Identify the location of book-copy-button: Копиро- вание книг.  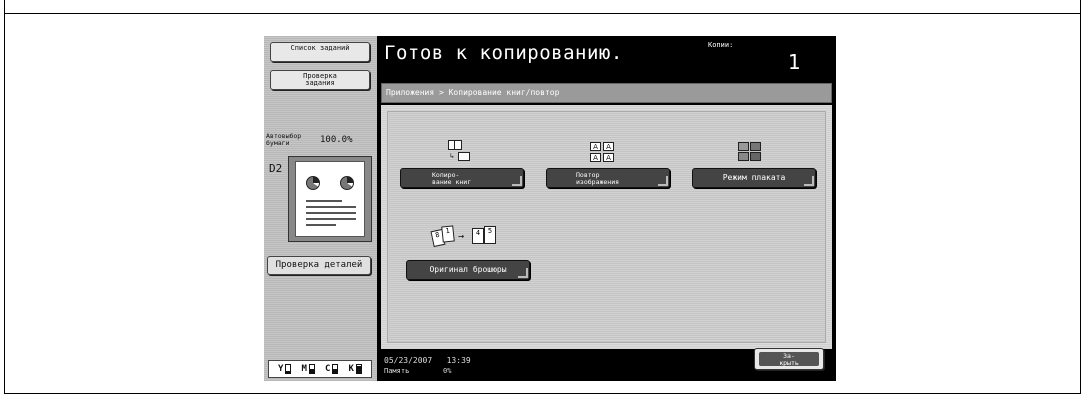
(462, 178).